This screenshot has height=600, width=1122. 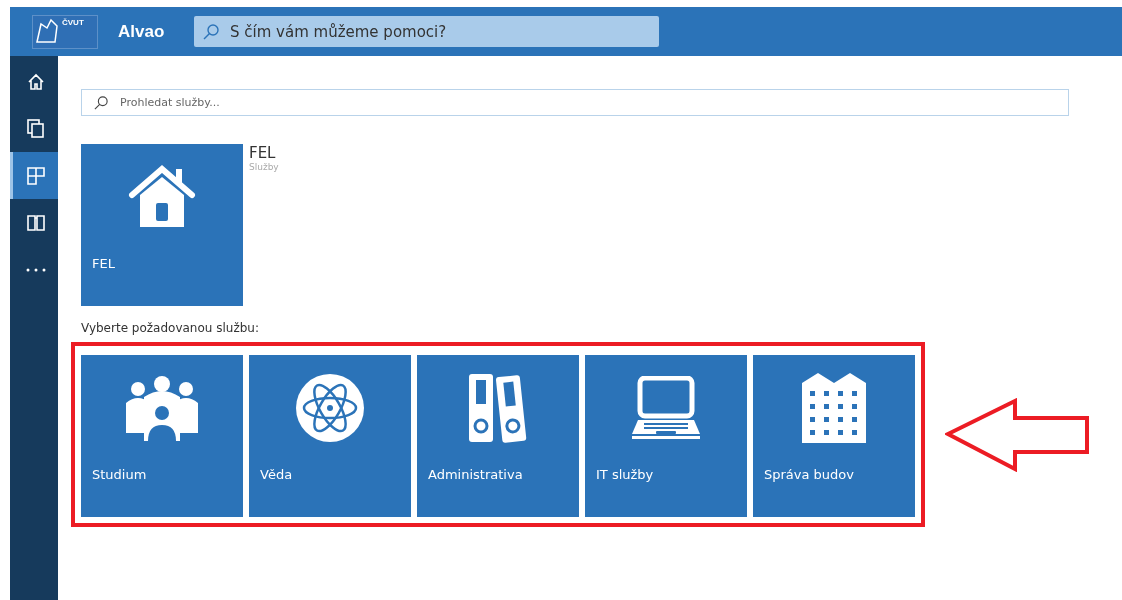 I want to click on service-tile: Správa budov, so click(x=834, y=436).